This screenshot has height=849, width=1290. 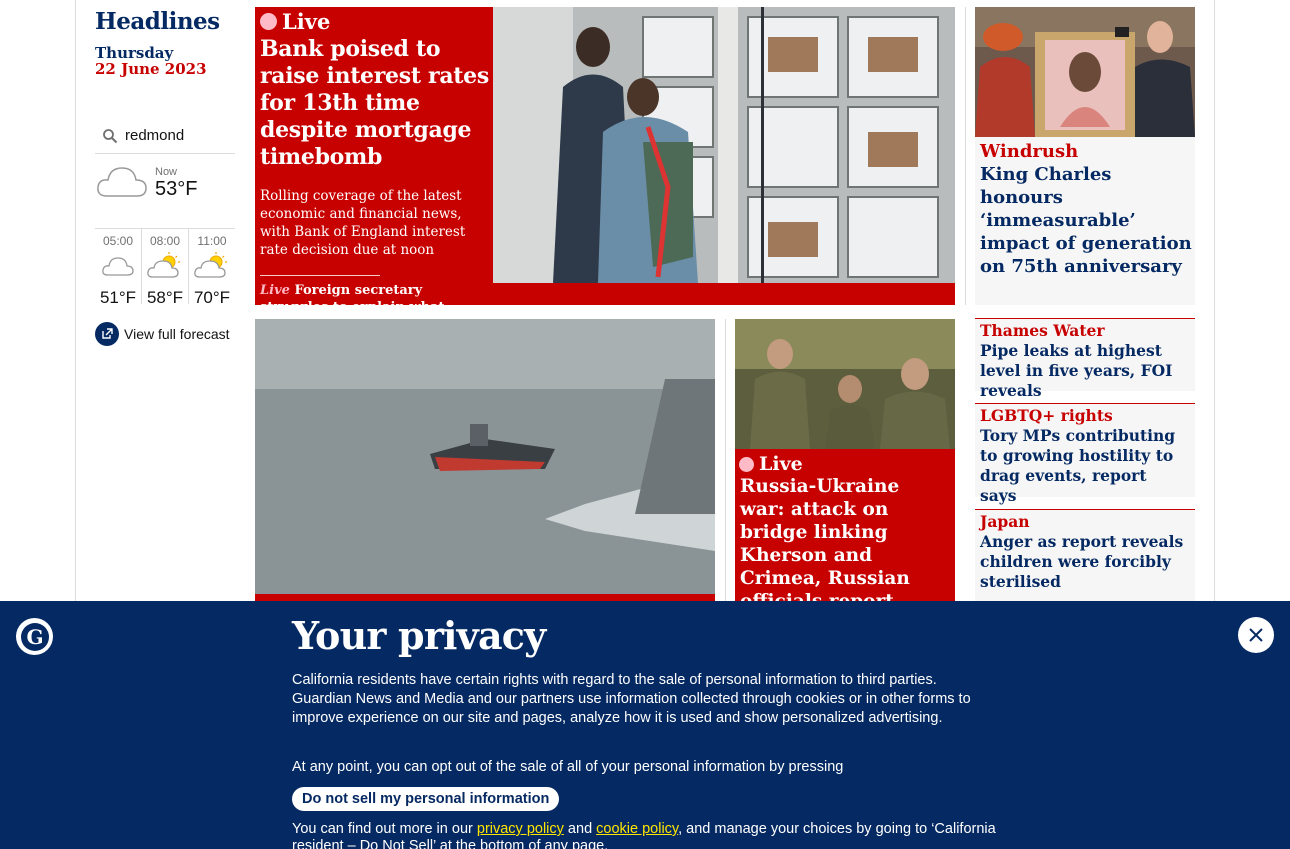 I want to click on forecast-item: 05:00 51°F, so click(x=118, y=268).